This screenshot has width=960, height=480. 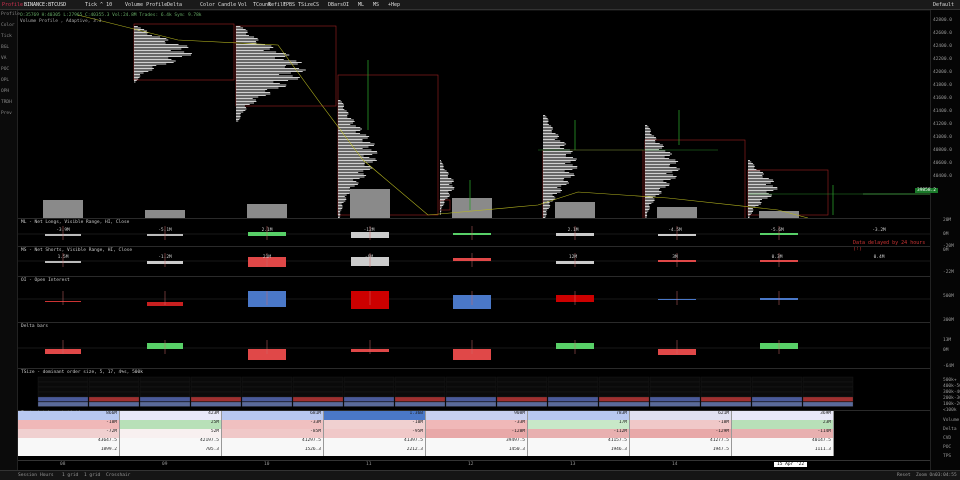 I want to click on toolbar-item-4: TSize, so click(x=305, y=5).